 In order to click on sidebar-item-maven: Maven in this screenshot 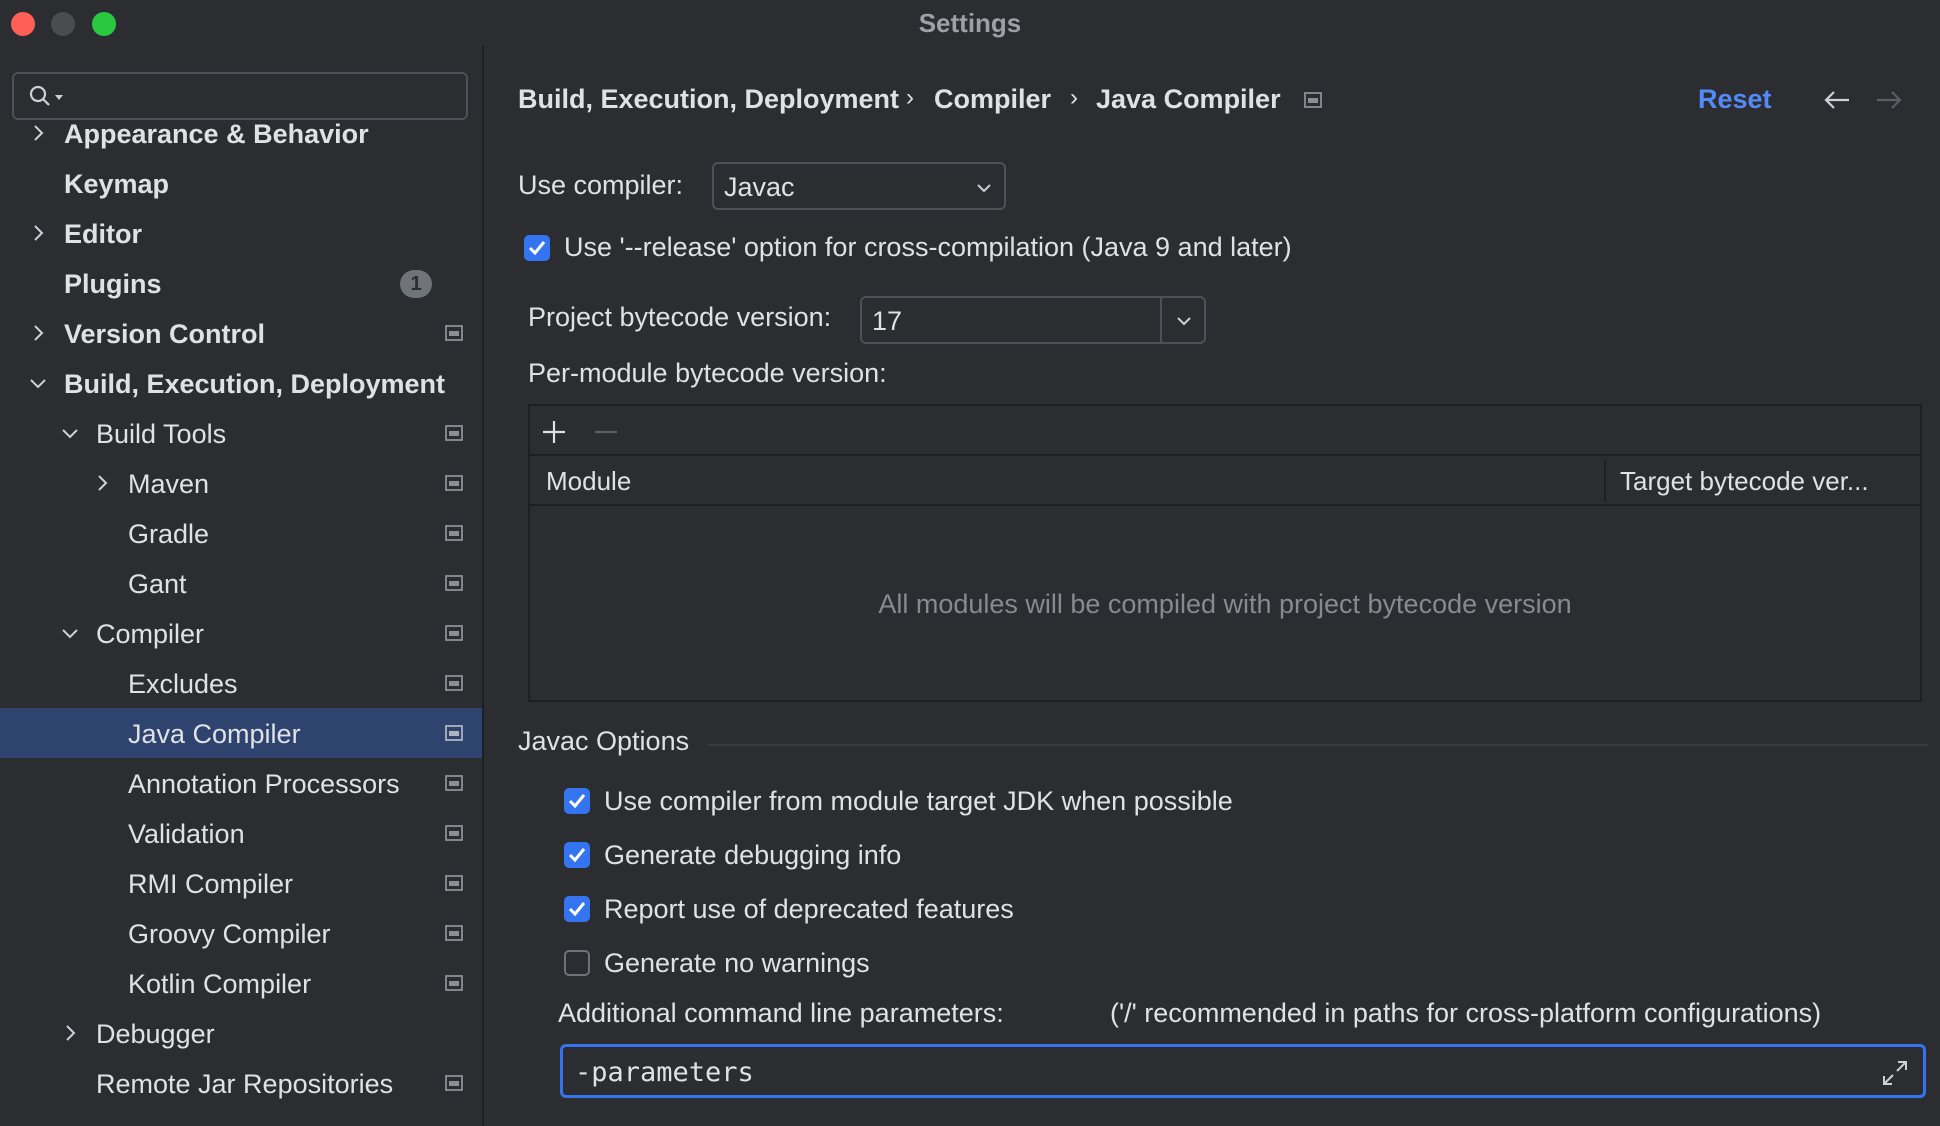, I will do `click(241, 483)`.